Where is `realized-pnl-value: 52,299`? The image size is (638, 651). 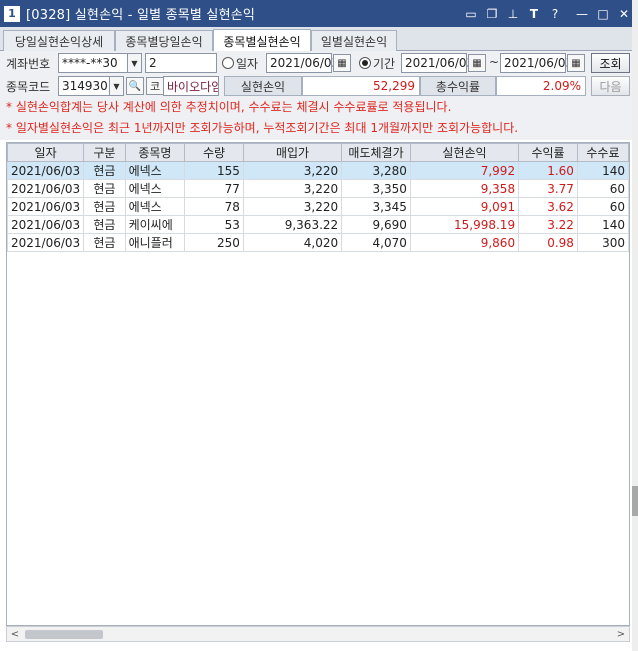
realized-pnl-value: 52,299 is located at coordinates (361, 86).